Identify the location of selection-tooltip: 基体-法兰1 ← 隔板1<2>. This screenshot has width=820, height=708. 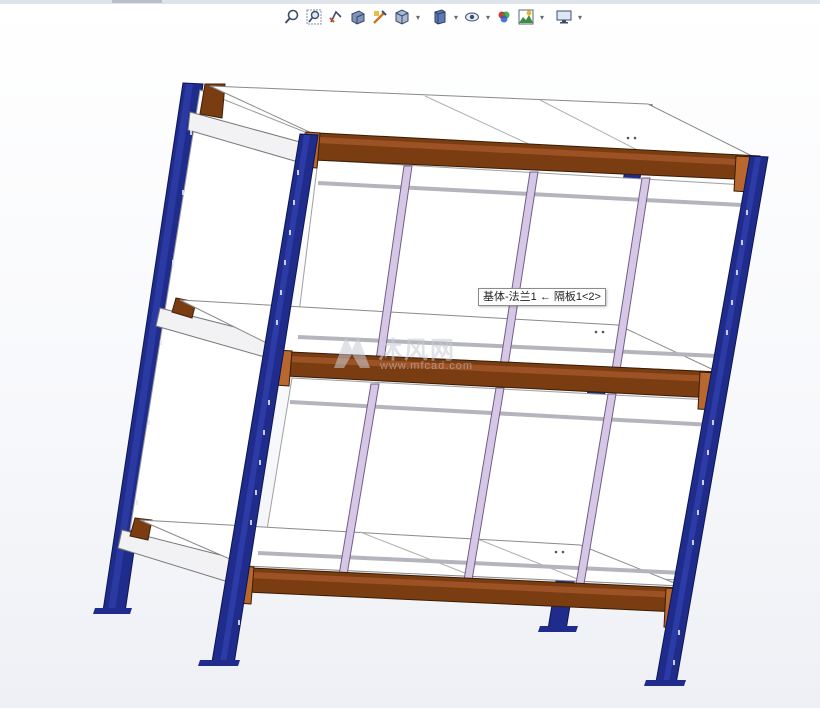
(542, 297).